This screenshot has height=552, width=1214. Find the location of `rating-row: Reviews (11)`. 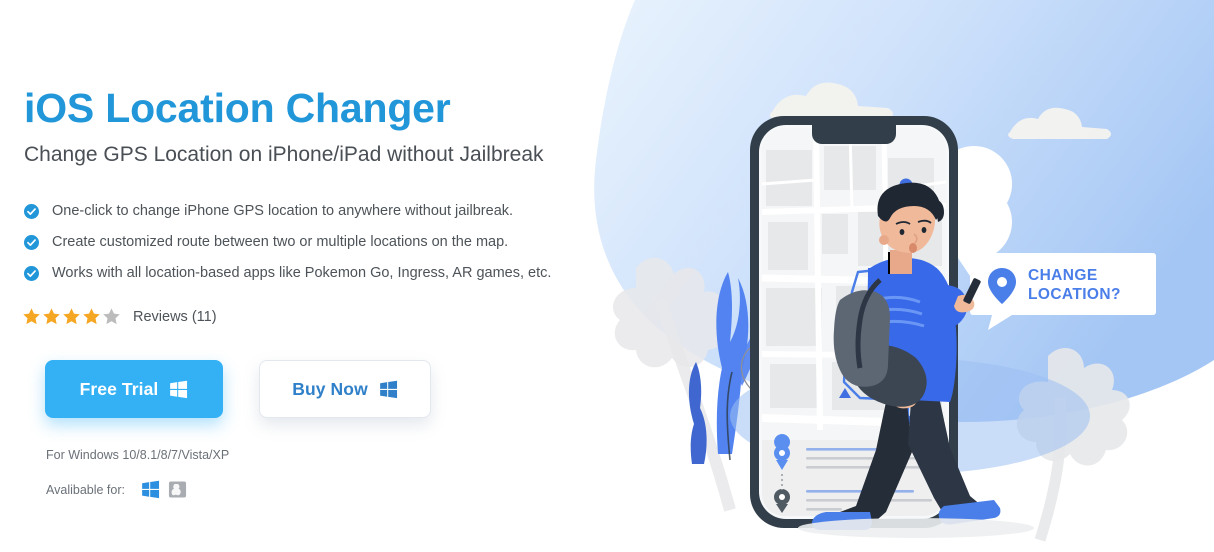

rating-row: Reviews (11) is located at coordinates (119, 316).